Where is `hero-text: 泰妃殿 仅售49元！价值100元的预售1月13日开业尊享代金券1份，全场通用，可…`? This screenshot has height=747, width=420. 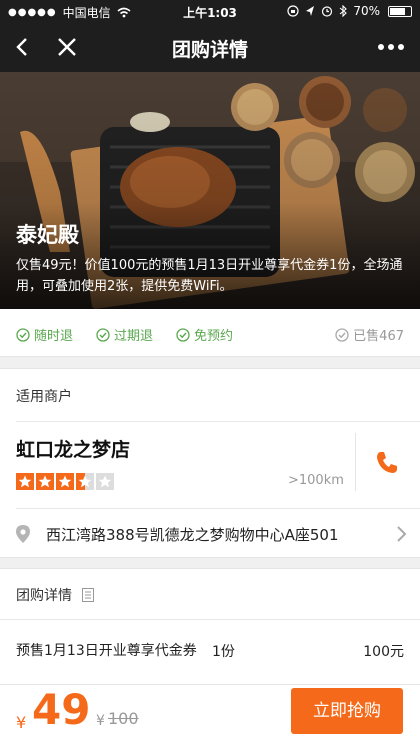 hero-text: 泰妃殿 仅售49元！价值100元的预售1月13日开业尊享代金券1份，全场通用，可… is located at coordinates (210, 258).